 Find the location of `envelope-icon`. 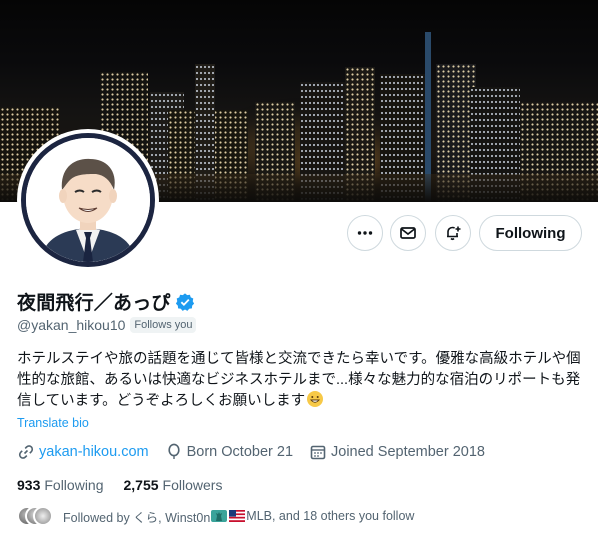

envelope-icon is located at coordinates (408, 233).